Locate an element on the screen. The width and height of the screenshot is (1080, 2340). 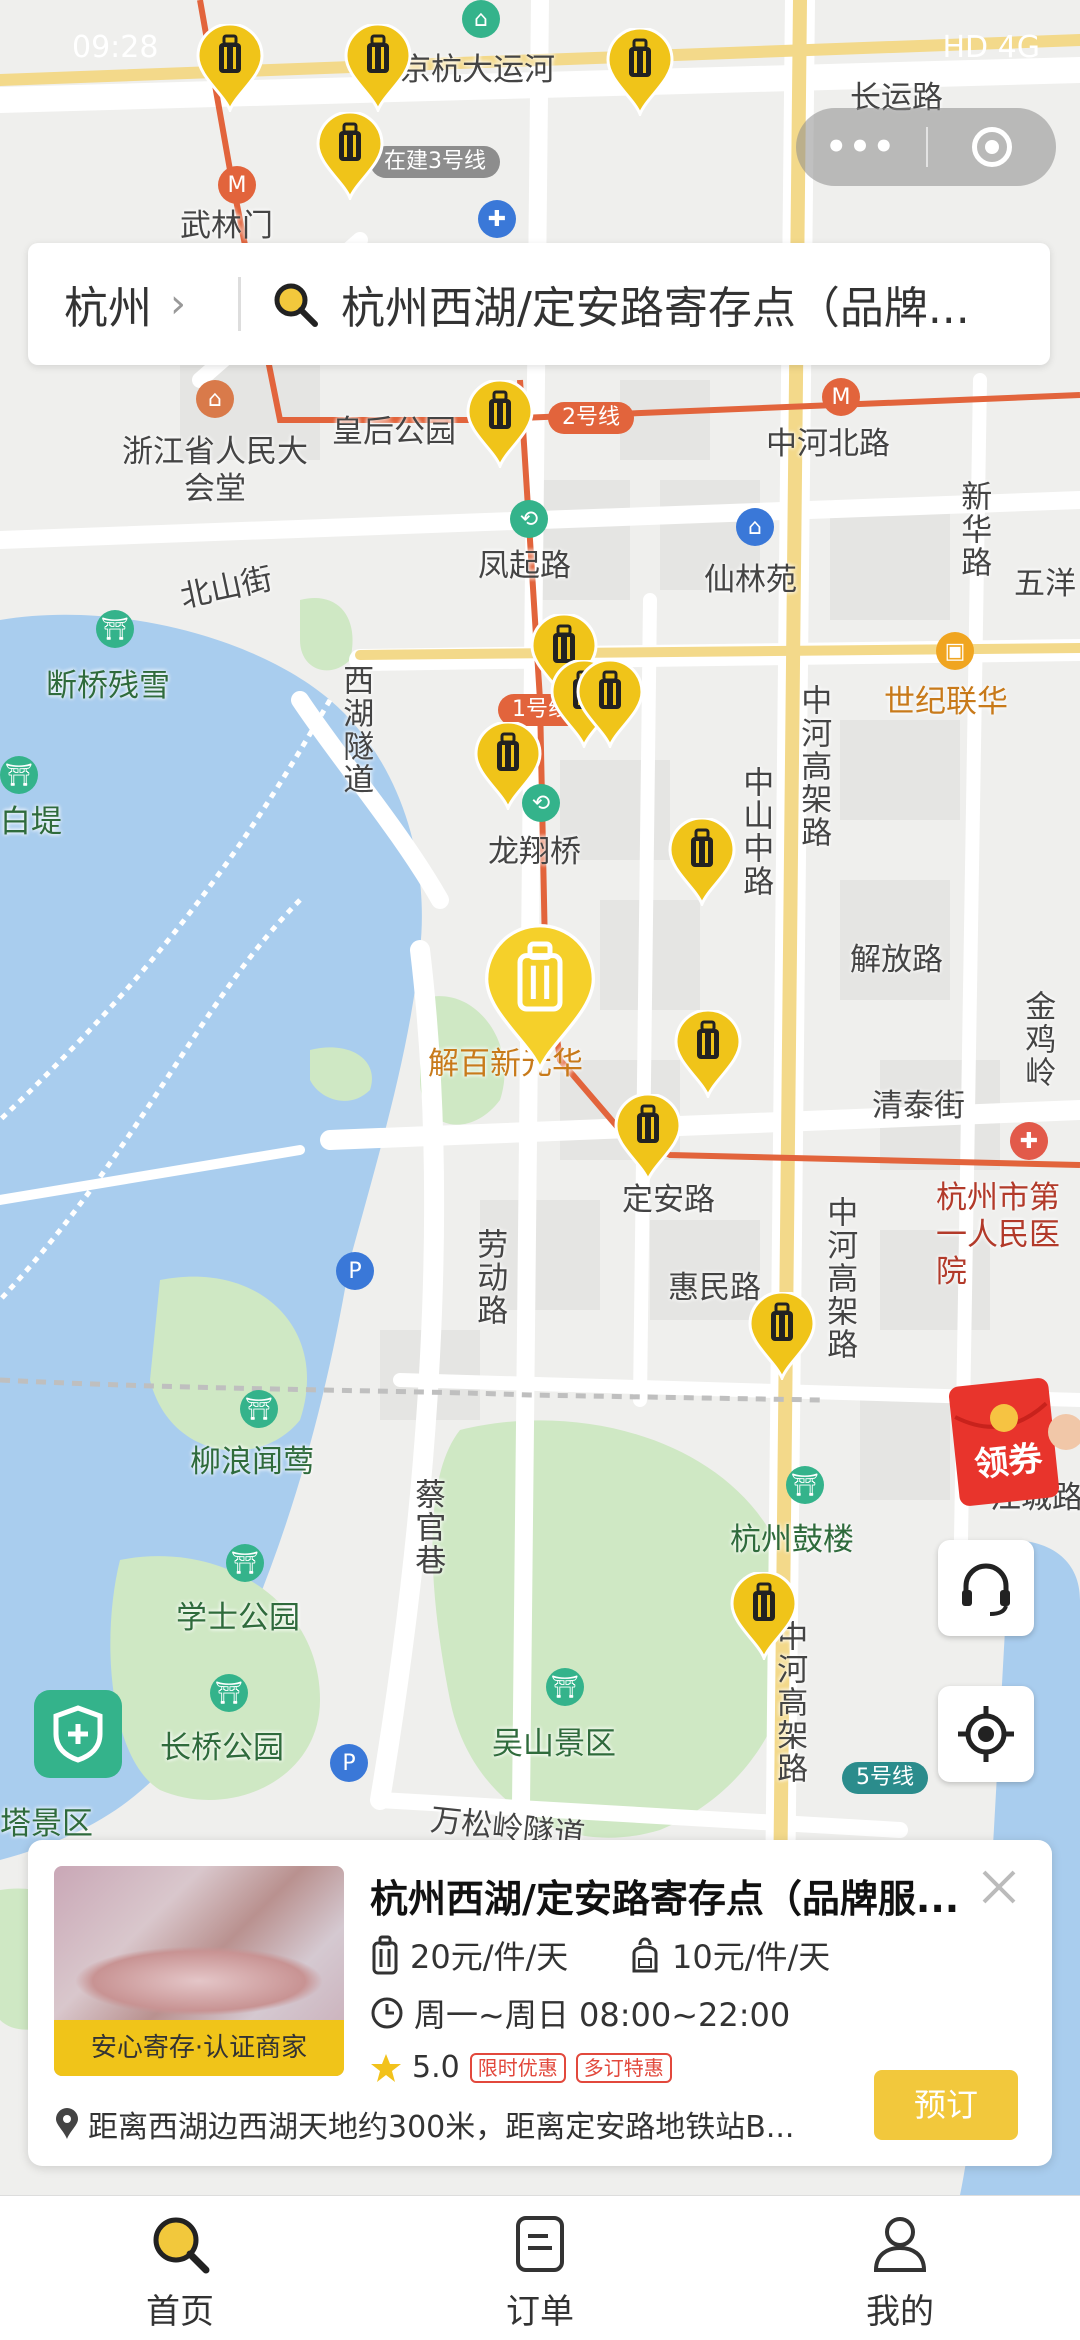
map-label: 中河北路 is located at coordinates (828, 444).